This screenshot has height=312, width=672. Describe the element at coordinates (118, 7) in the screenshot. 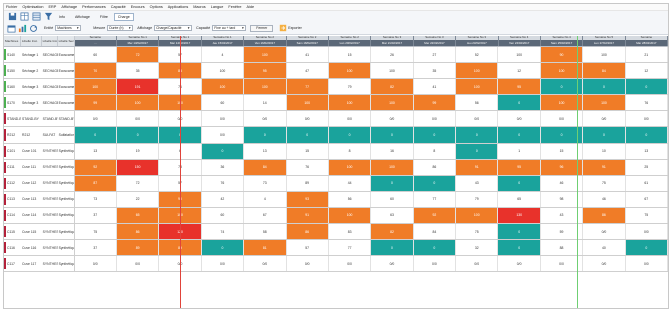

I see `menu-item-5: Capacité` at that location.